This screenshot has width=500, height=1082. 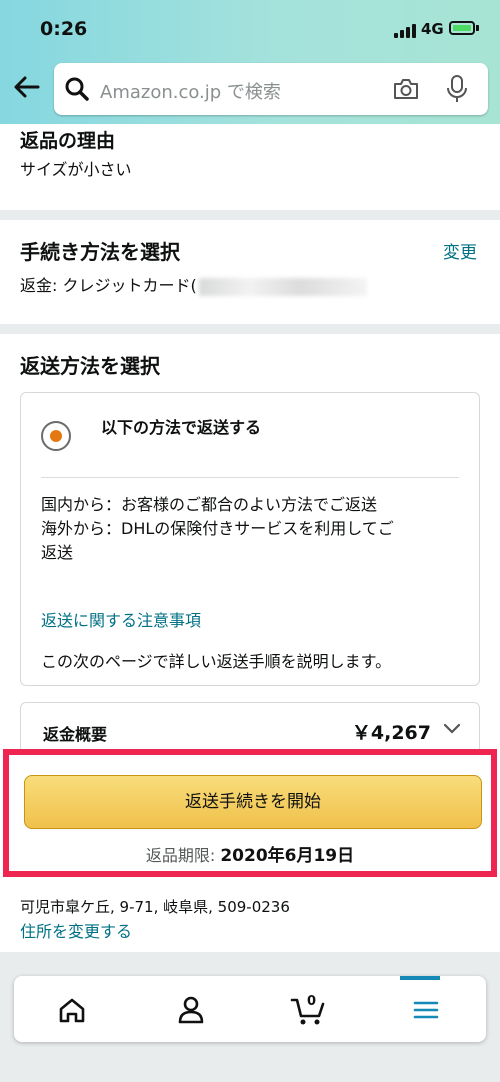 What do you see at coordinates (209, 504) in the screenshot?
I see `desc-line: 国内から：お客様のご都合のよい方法でご返送` at bounding box center [209, 504].